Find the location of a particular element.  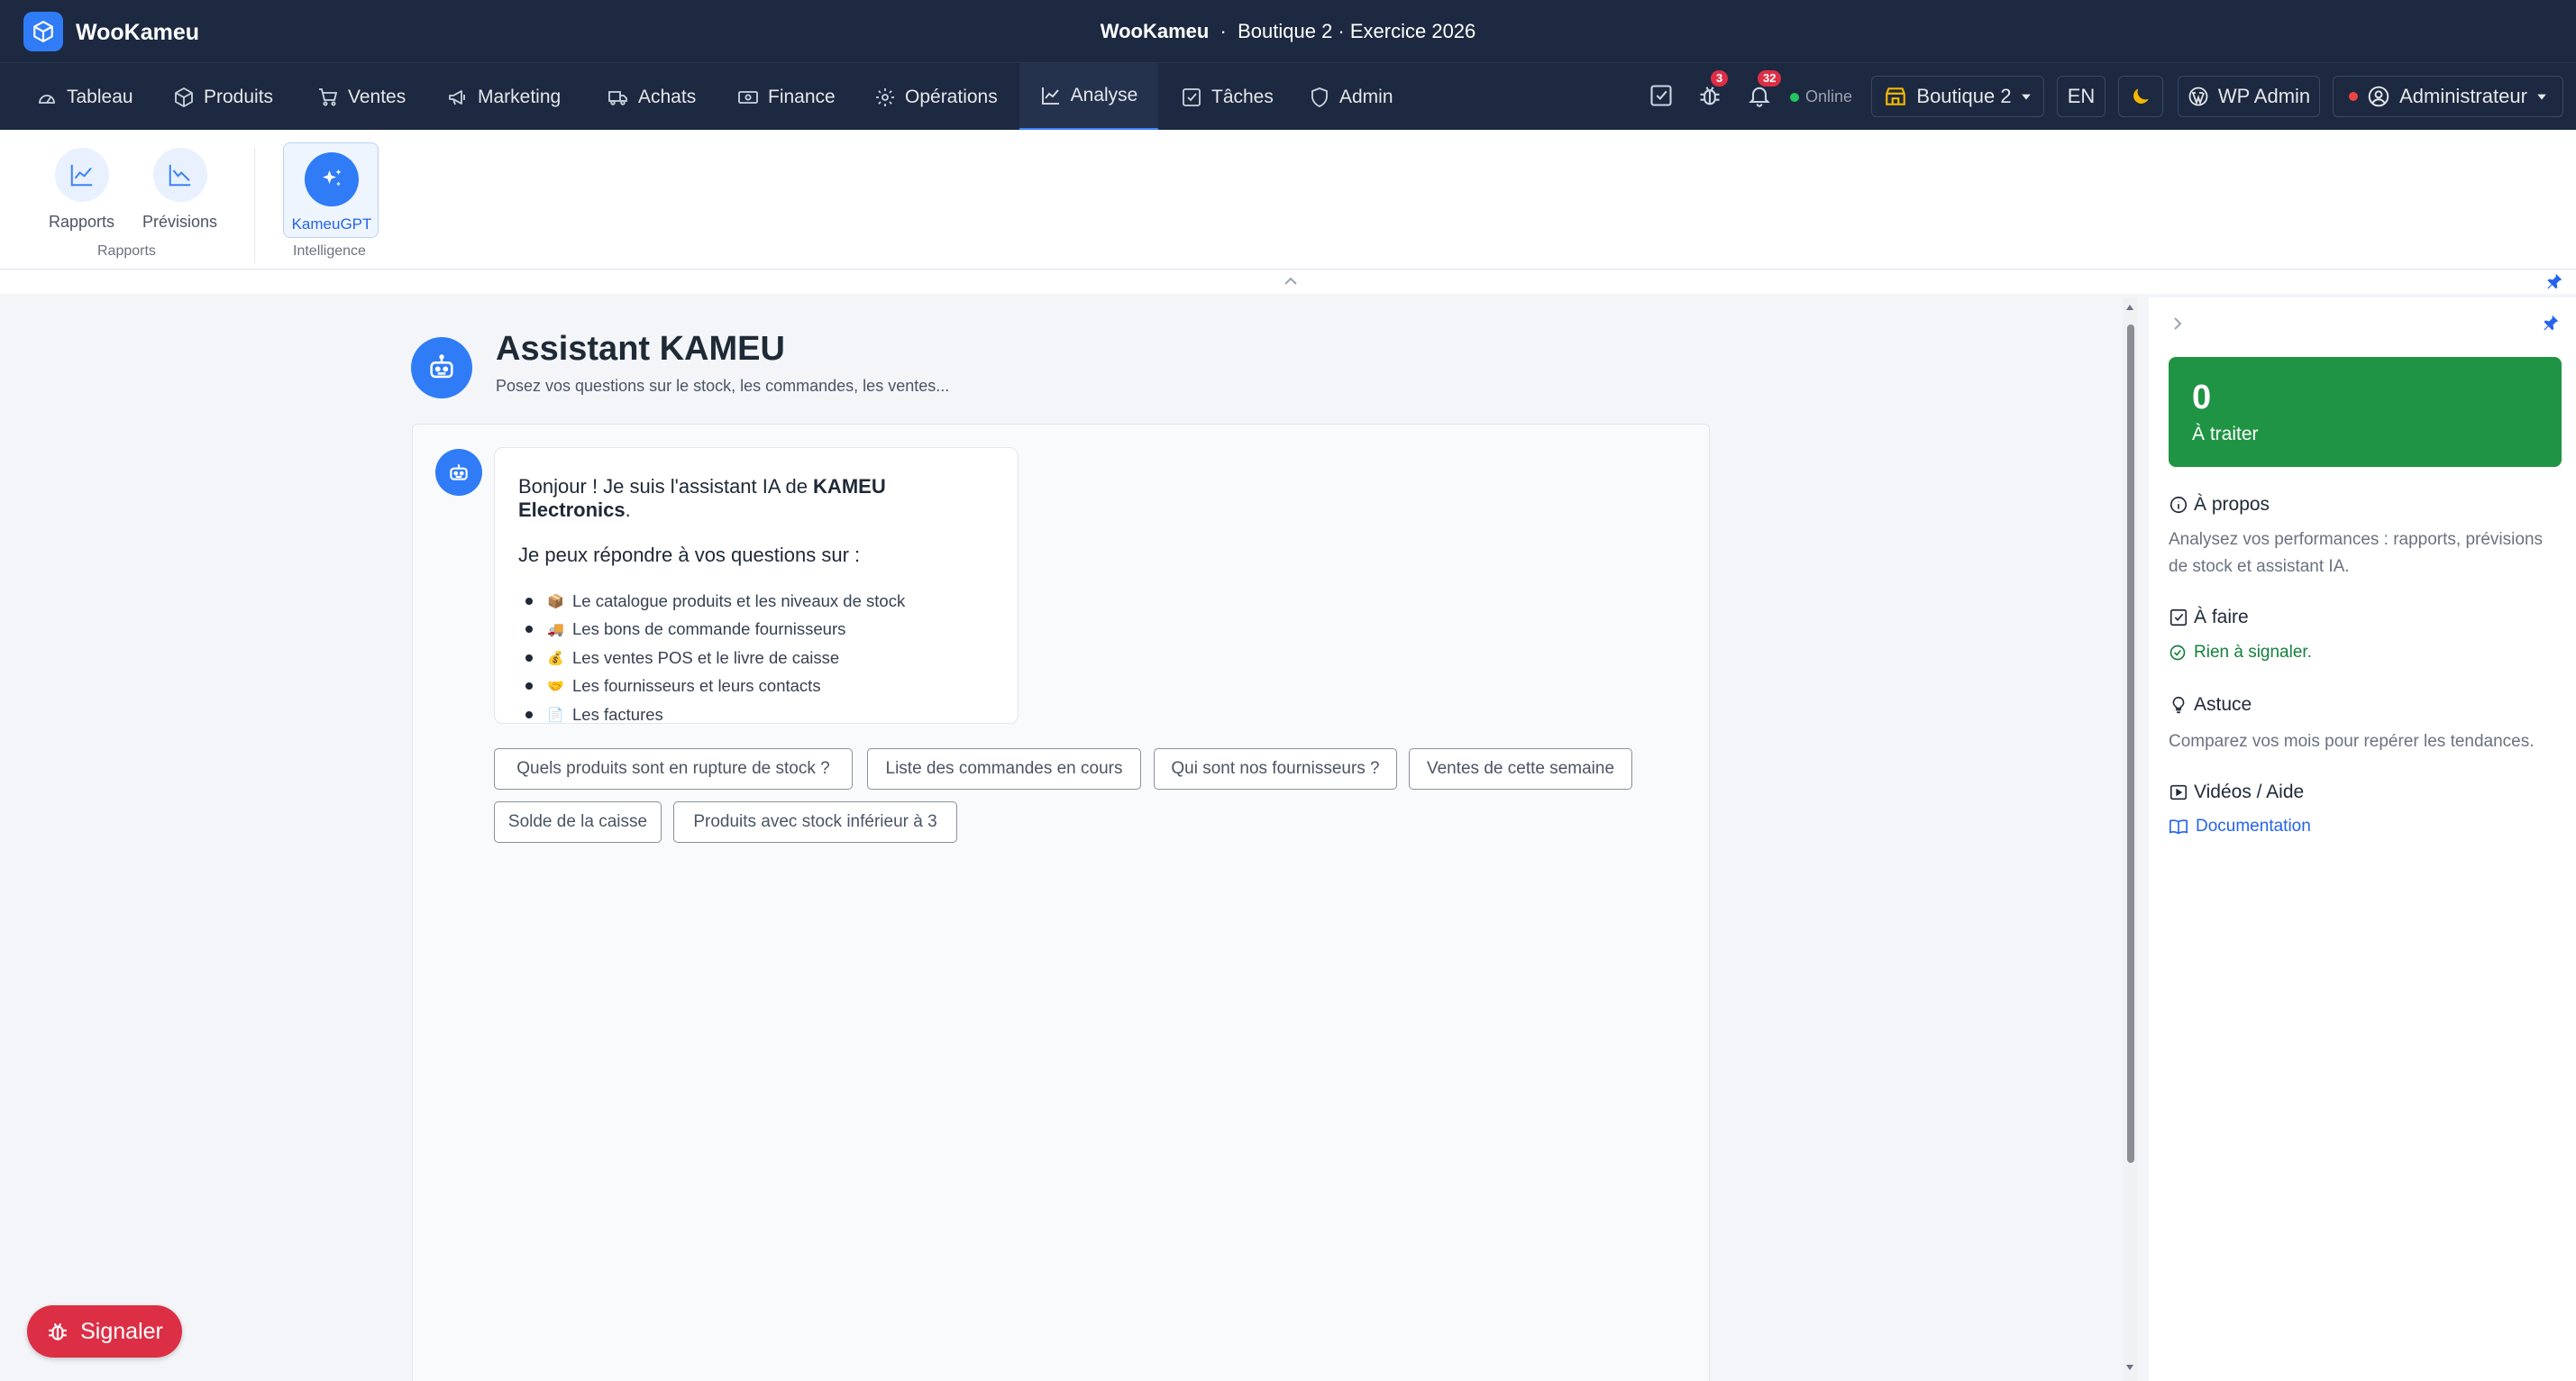

ribbon-collapse-button is located at coordinates (1291, 281).